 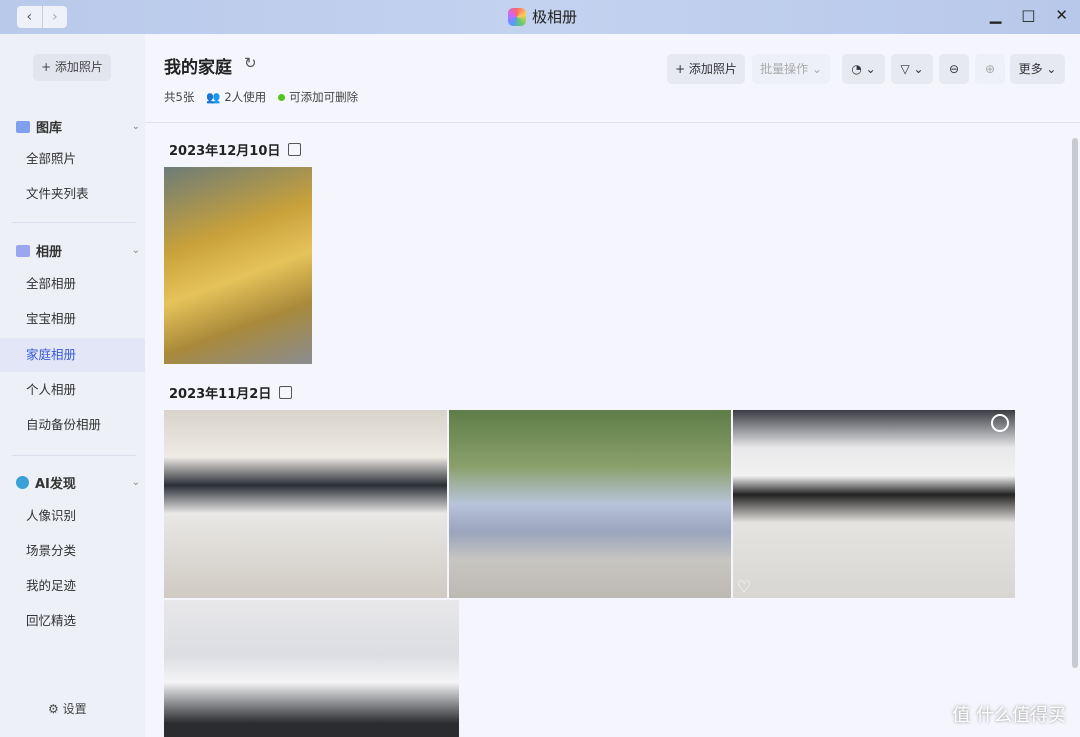 I want to click on sort-icon: ◔, so click(x=856, y=69).